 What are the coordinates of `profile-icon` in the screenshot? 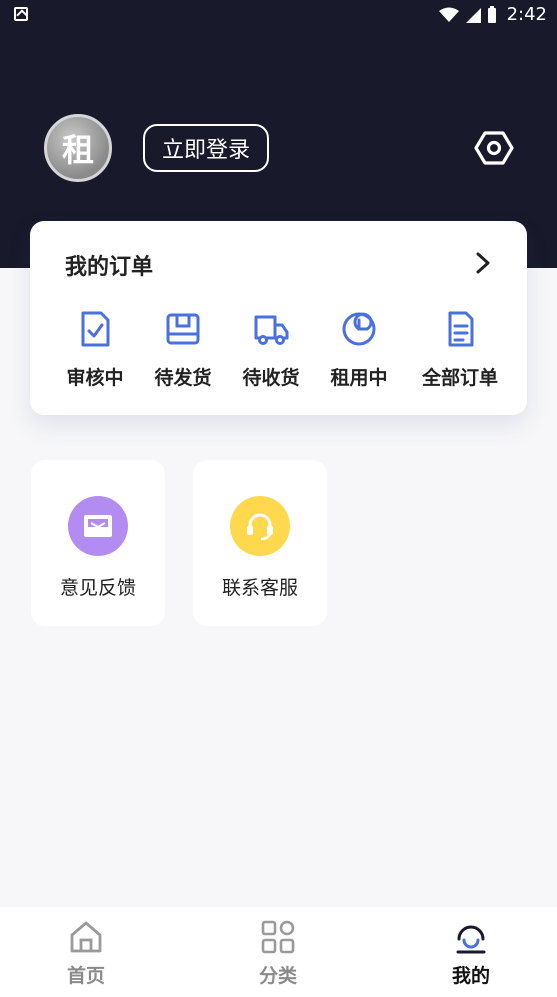 It's located at (471, 939).